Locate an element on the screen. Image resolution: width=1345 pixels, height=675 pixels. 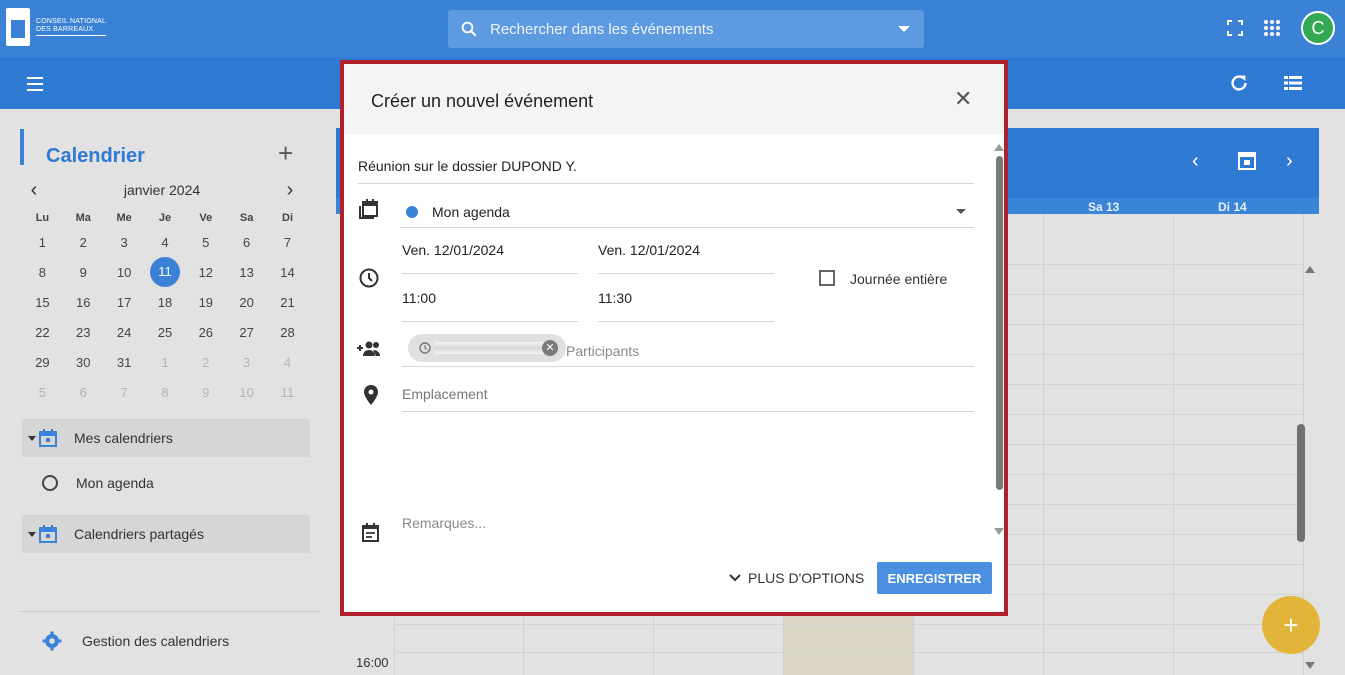
divider is located at coordinates (170, 611).